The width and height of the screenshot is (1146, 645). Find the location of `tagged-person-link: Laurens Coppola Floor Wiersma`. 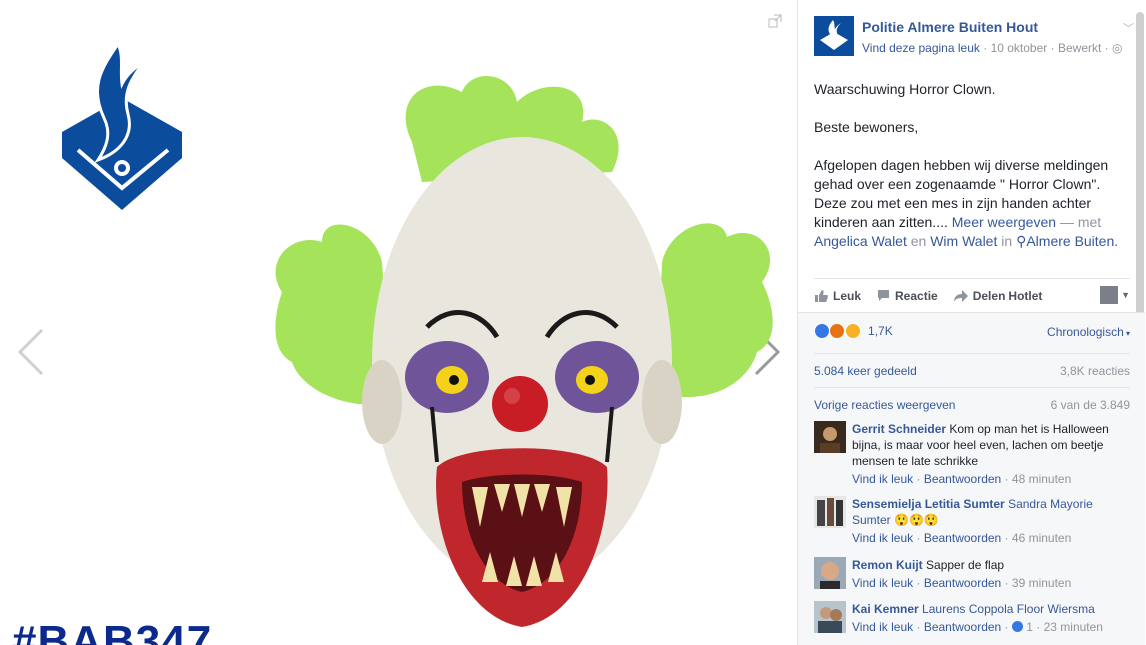

tagged-person-link: Laurens Coppola Floor Wiersma is located at coordinates (1008, 609).